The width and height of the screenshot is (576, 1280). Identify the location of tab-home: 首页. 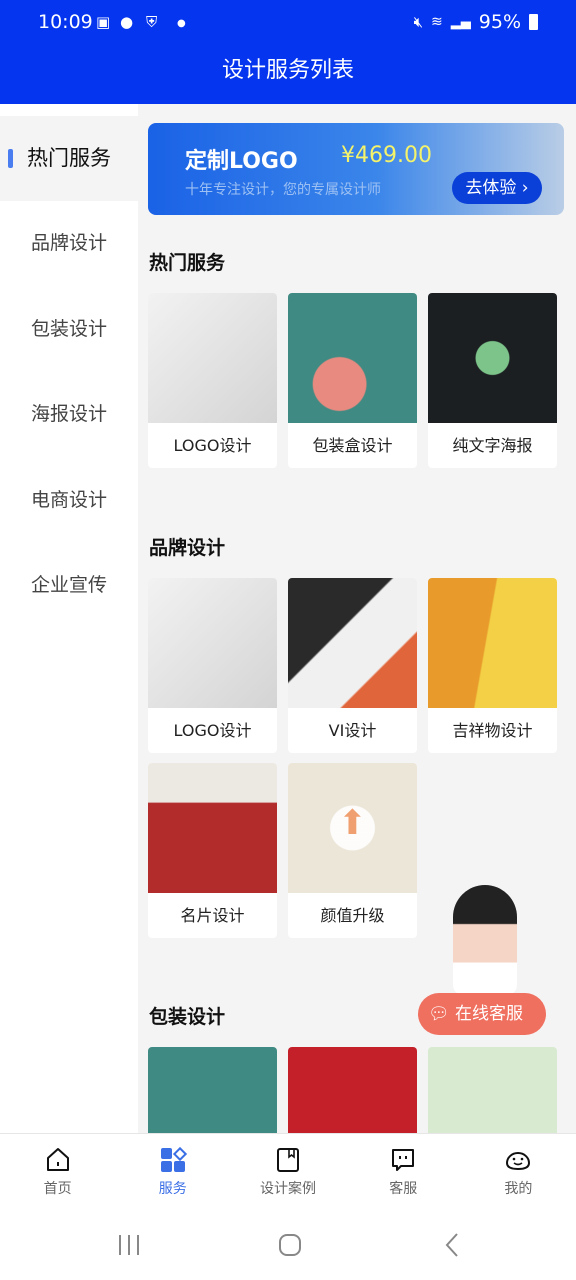
(57, 1172).